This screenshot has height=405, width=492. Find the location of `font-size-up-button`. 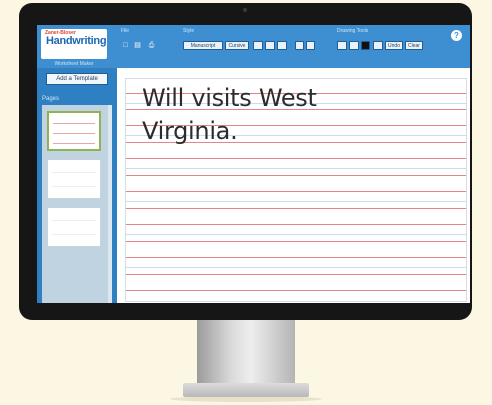

font-size-up-button is located at coordinates (299, 45).